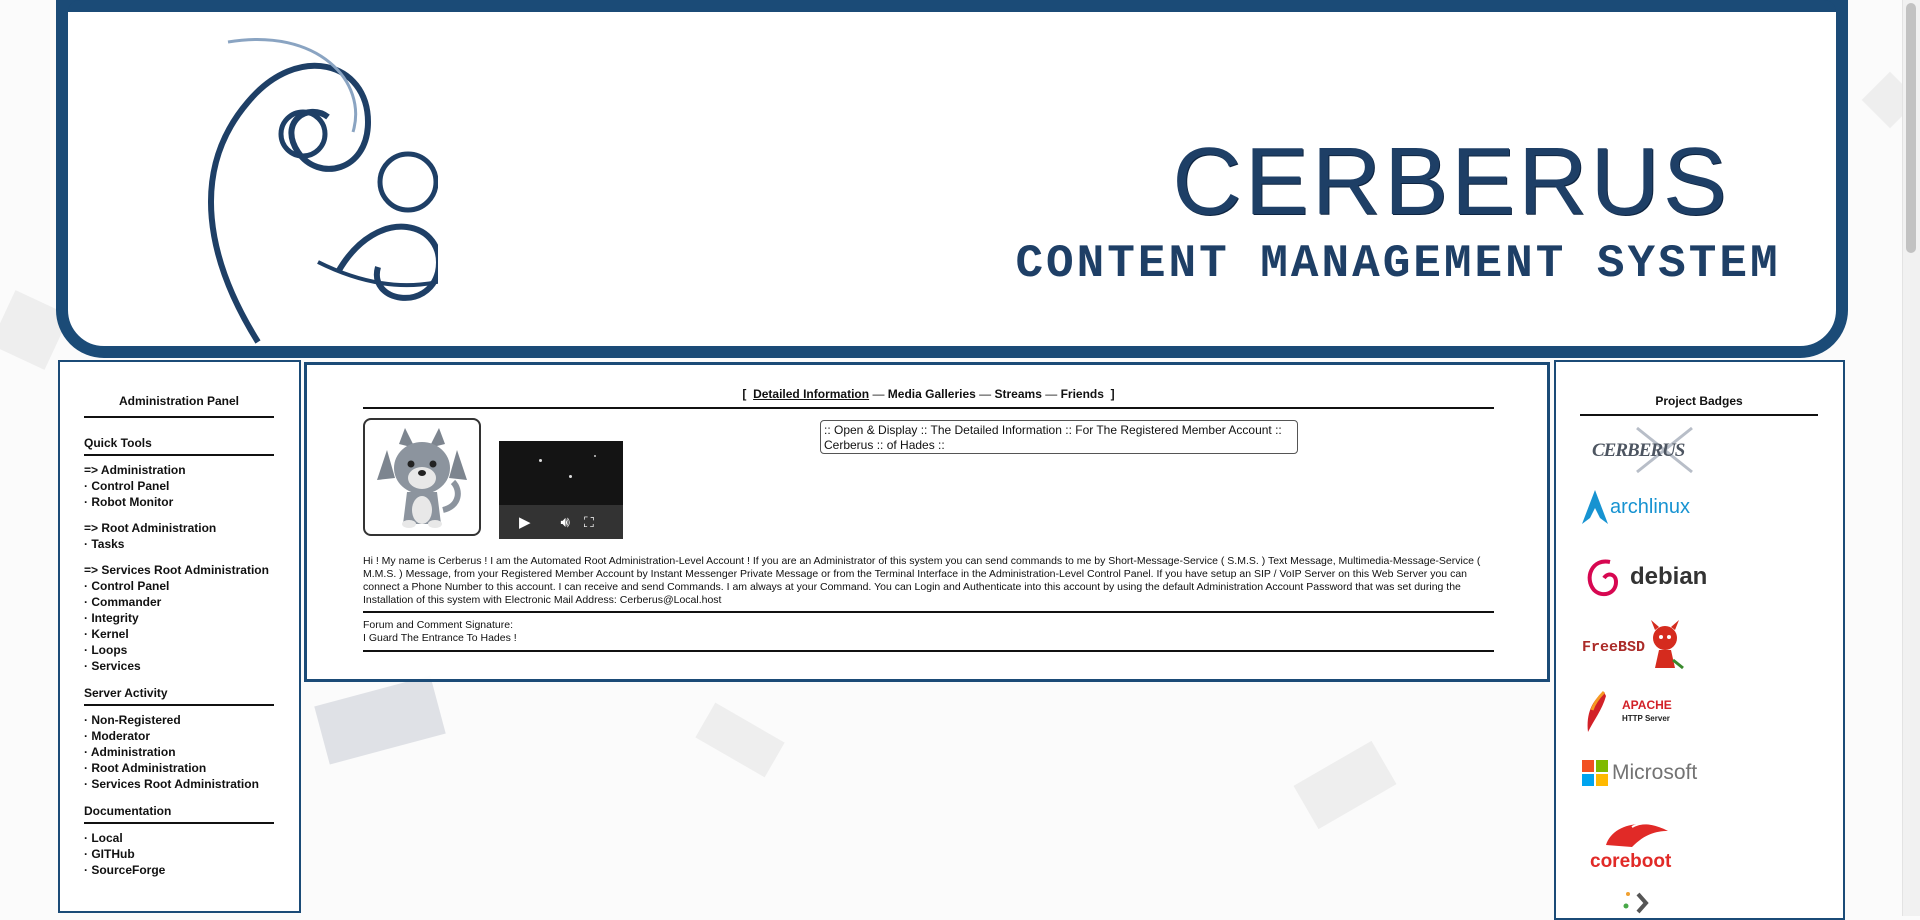 The image size is (1920, 920). Describe the element at coordinates (1638, 450) in the screenshot. I see `cerberus-badge-text: CERBERUS` at that location.